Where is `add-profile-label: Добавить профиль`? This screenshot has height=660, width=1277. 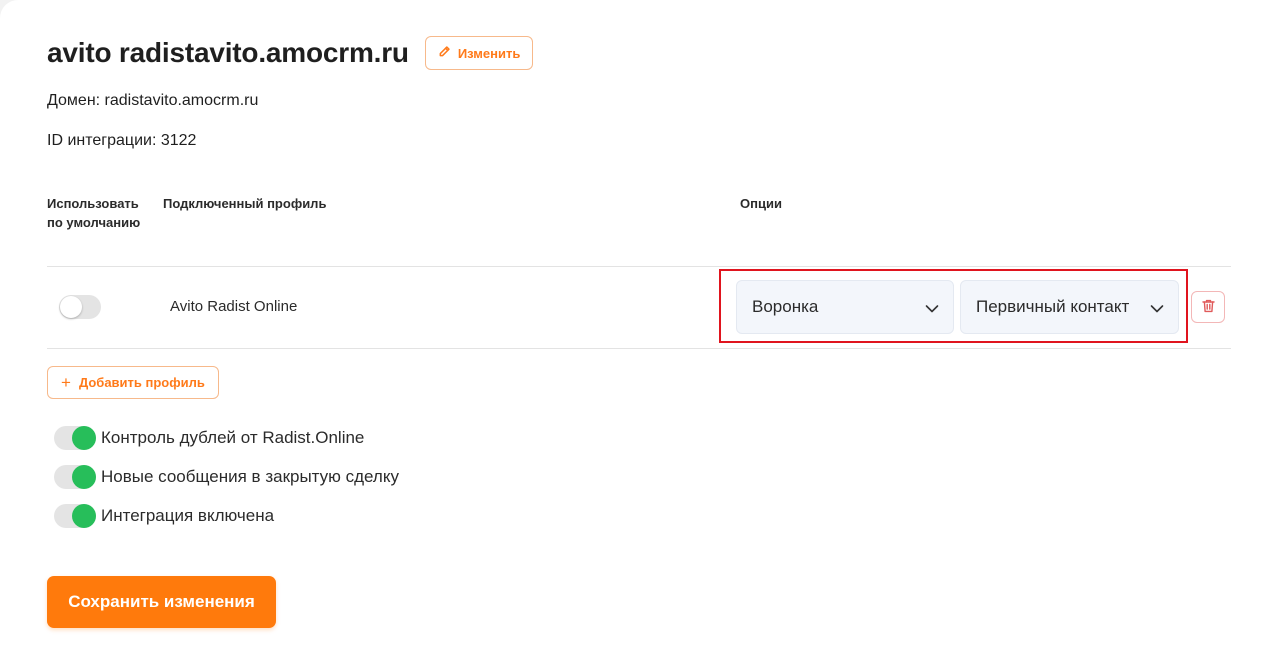 add-profile-label: Добавить профиль is located at coordinates (141, 382).